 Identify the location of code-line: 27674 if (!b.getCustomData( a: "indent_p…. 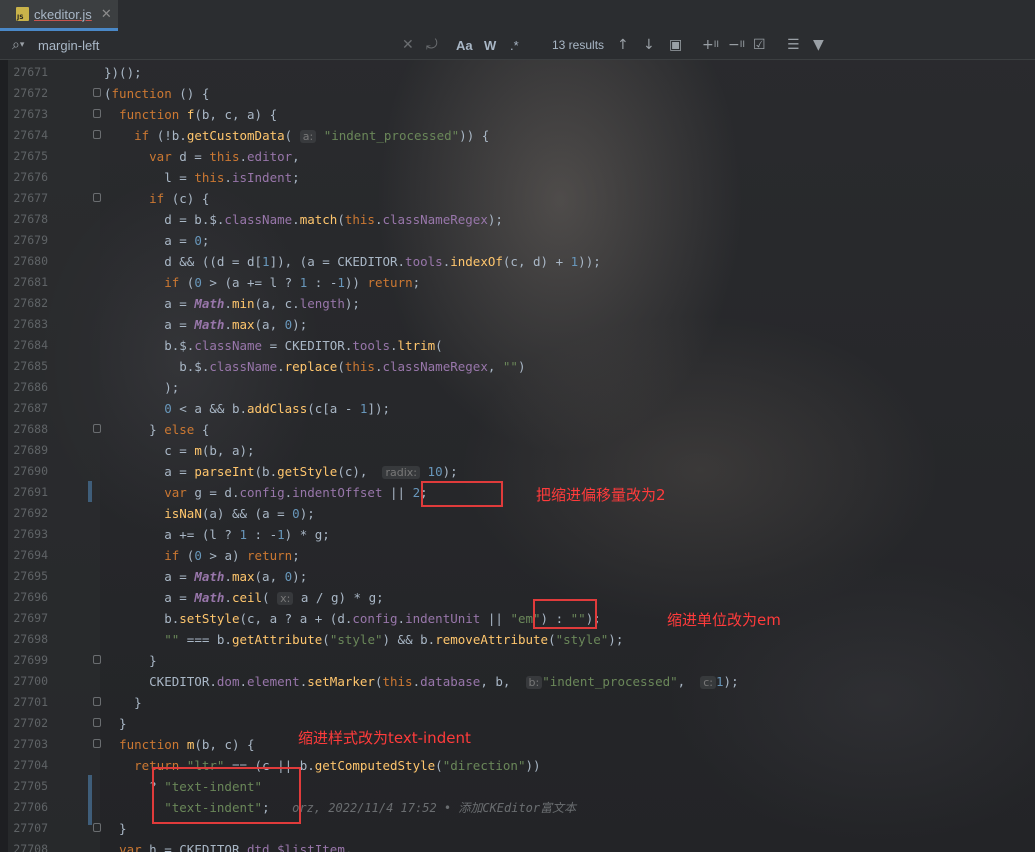
(517, 135).